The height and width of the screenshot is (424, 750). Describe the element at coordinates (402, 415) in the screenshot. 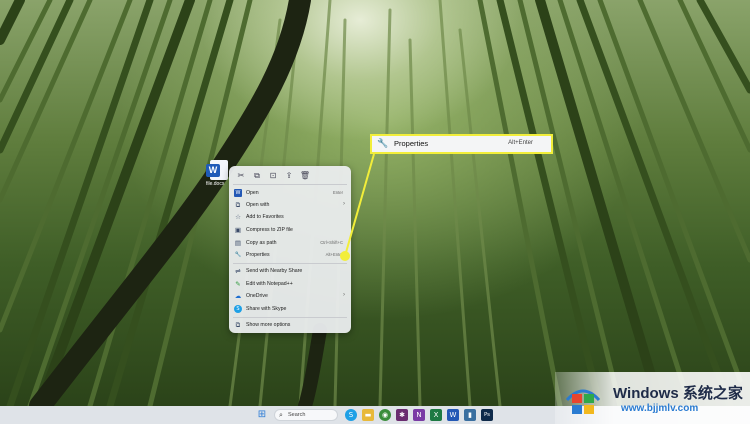

I see `taskbar-slack-icon: ✱` at that location.